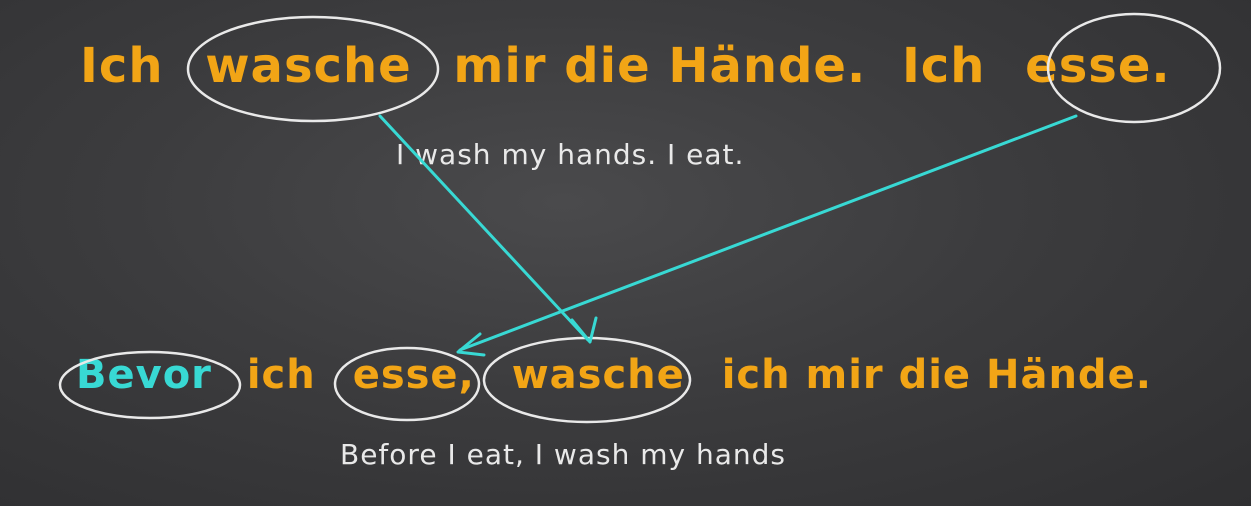 The image size is (1251, 506). I want to click on english-translation-2: Before I eat, I wash my hands, so click(563, 454).